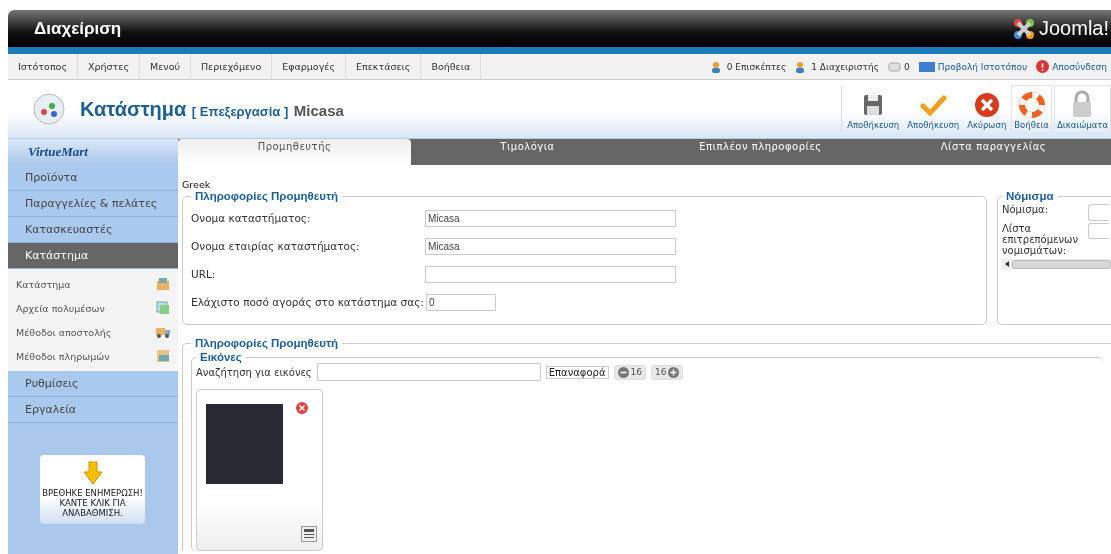 This screenshot has height=554, width=1111. I want to click on status-item: 0, so click(899, 66).